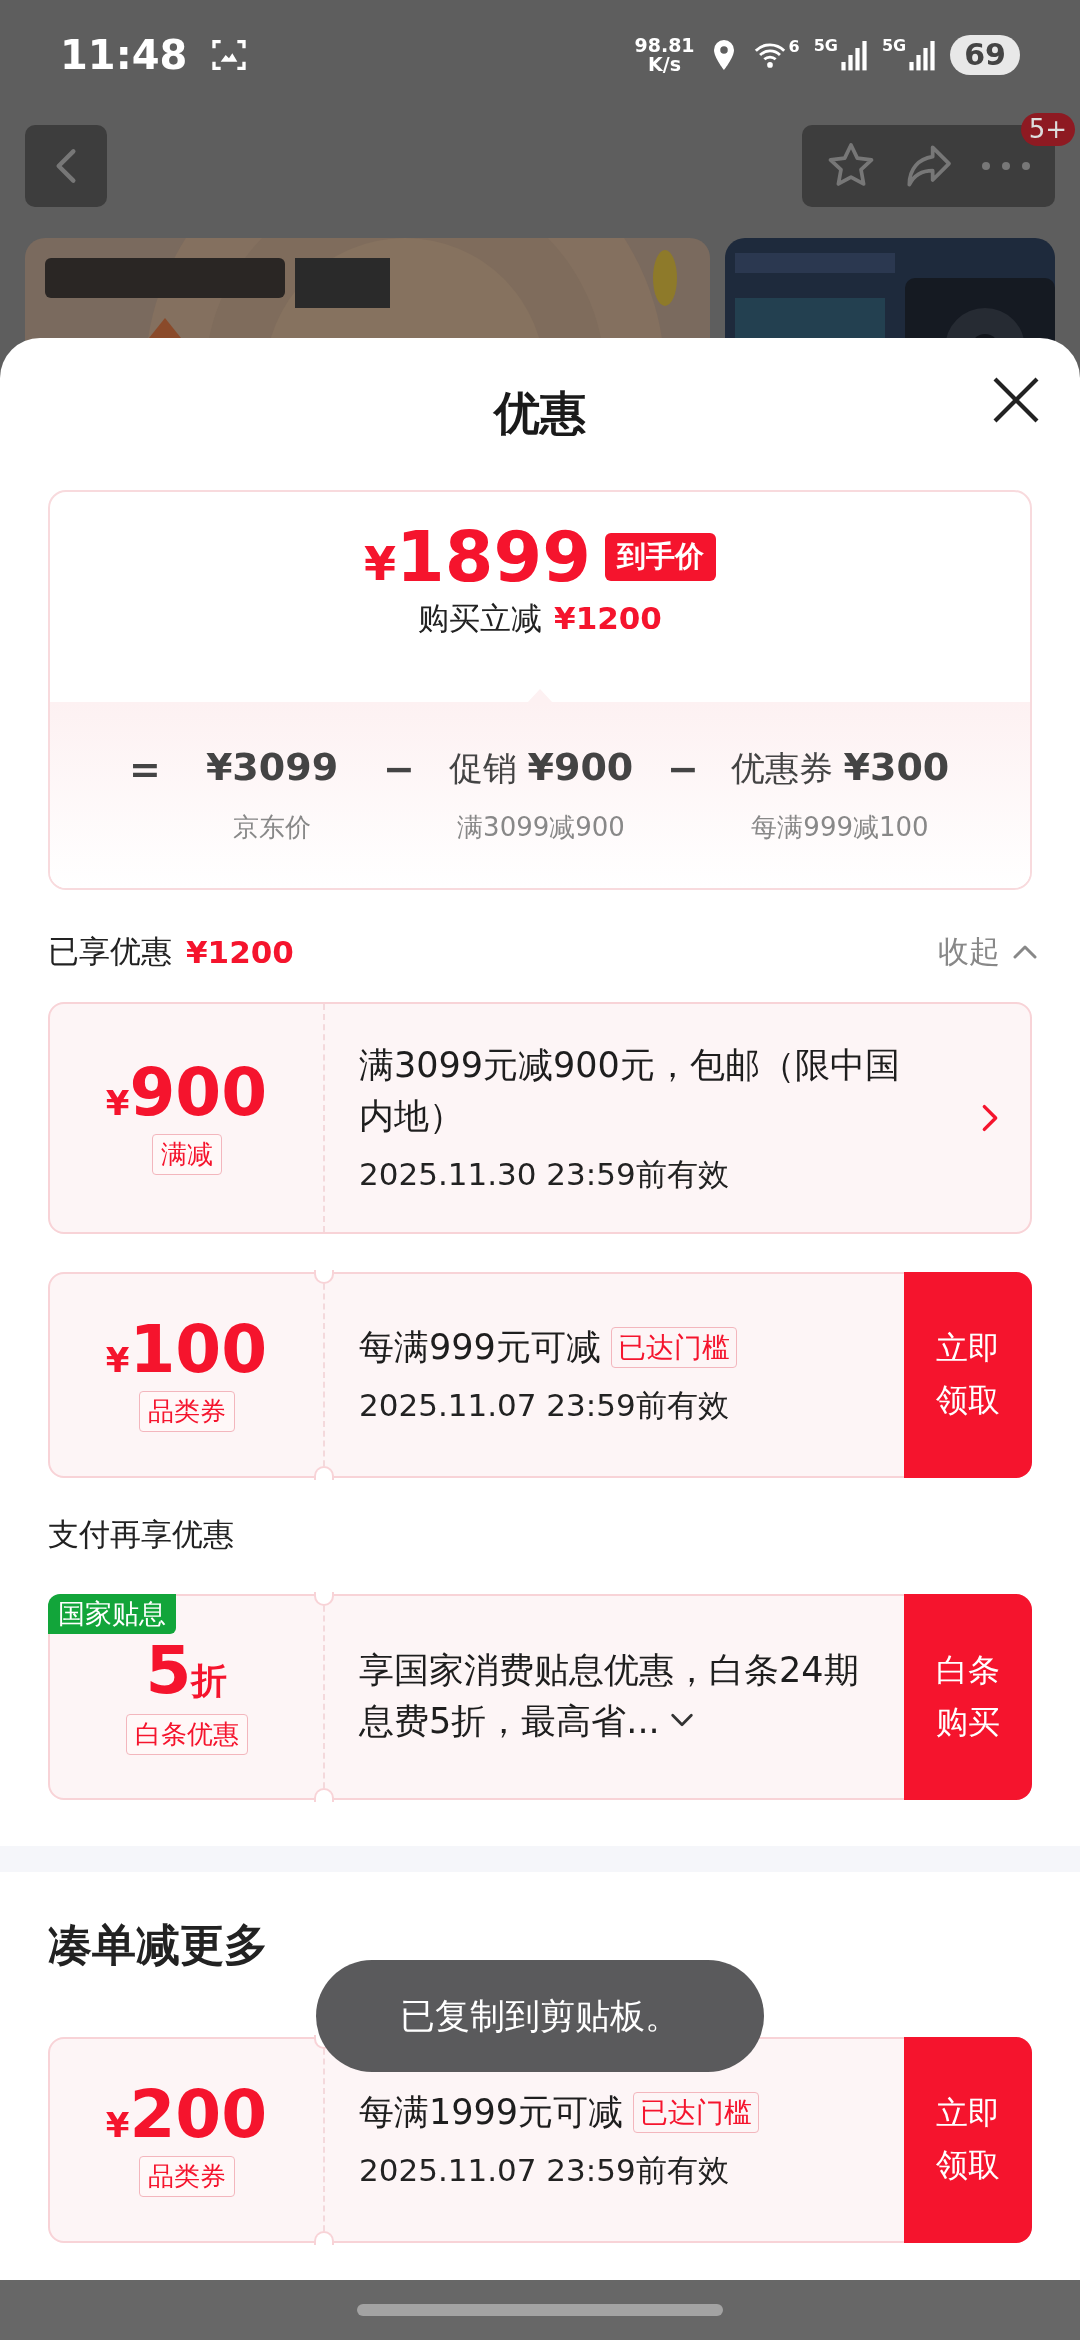 This screenshot has width=1080, height=2340. What do you see at coordinates (1047, 129) in the screenshot?
I see `notification-badge: 5+` at bounding box center [1047, 129].